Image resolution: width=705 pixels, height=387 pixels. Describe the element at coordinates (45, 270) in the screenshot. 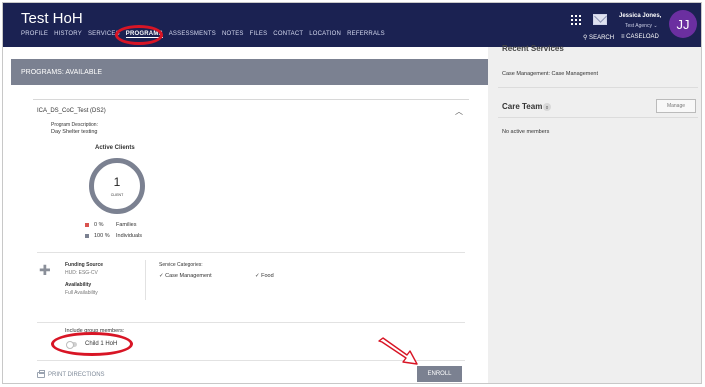

I see `puzzle-icon: ✚` at that location.